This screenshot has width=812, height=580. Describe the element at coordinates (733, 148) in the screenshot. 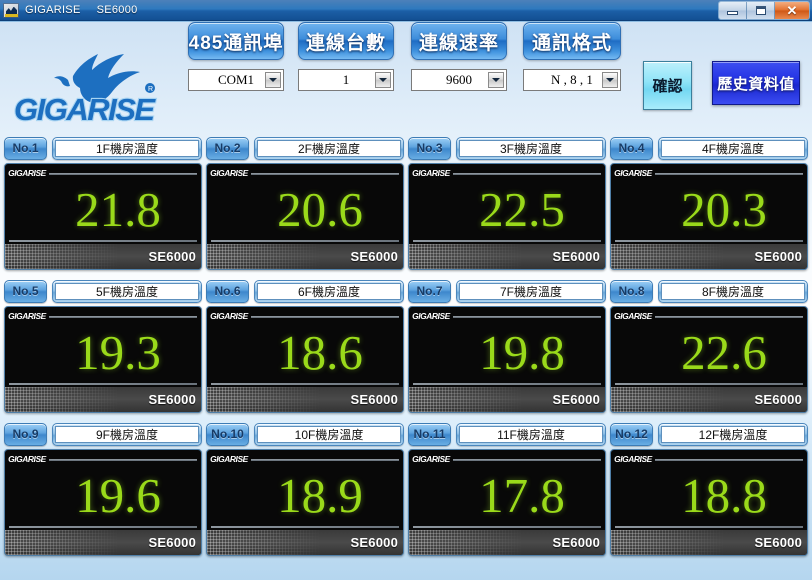

I see `sensor-name-field: 4F機房溫度` at that location.